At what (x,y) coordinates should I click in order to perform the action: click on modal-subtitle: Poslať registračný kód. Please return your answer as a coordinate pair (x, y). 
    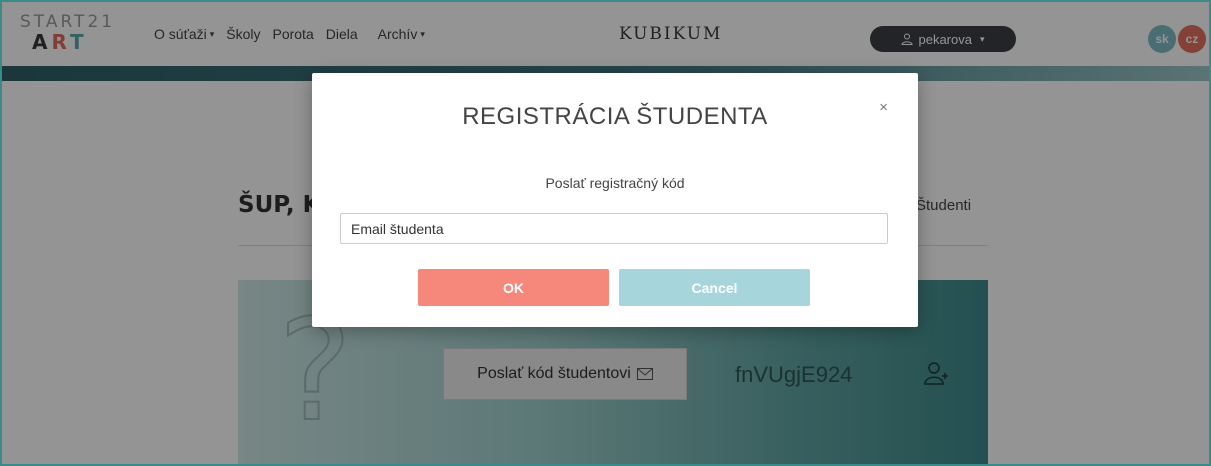
    Looking at the image, I should click on (615, 183).